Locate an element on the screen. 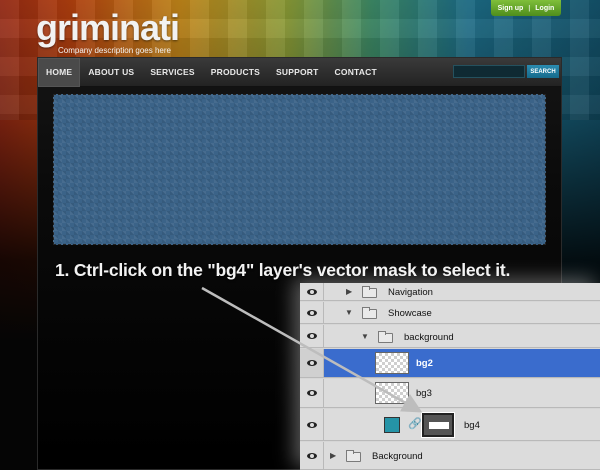 The width and height of the screenshot is (600, 470). nav-item-contact: CONTACT is located at coordinates (356, 72).